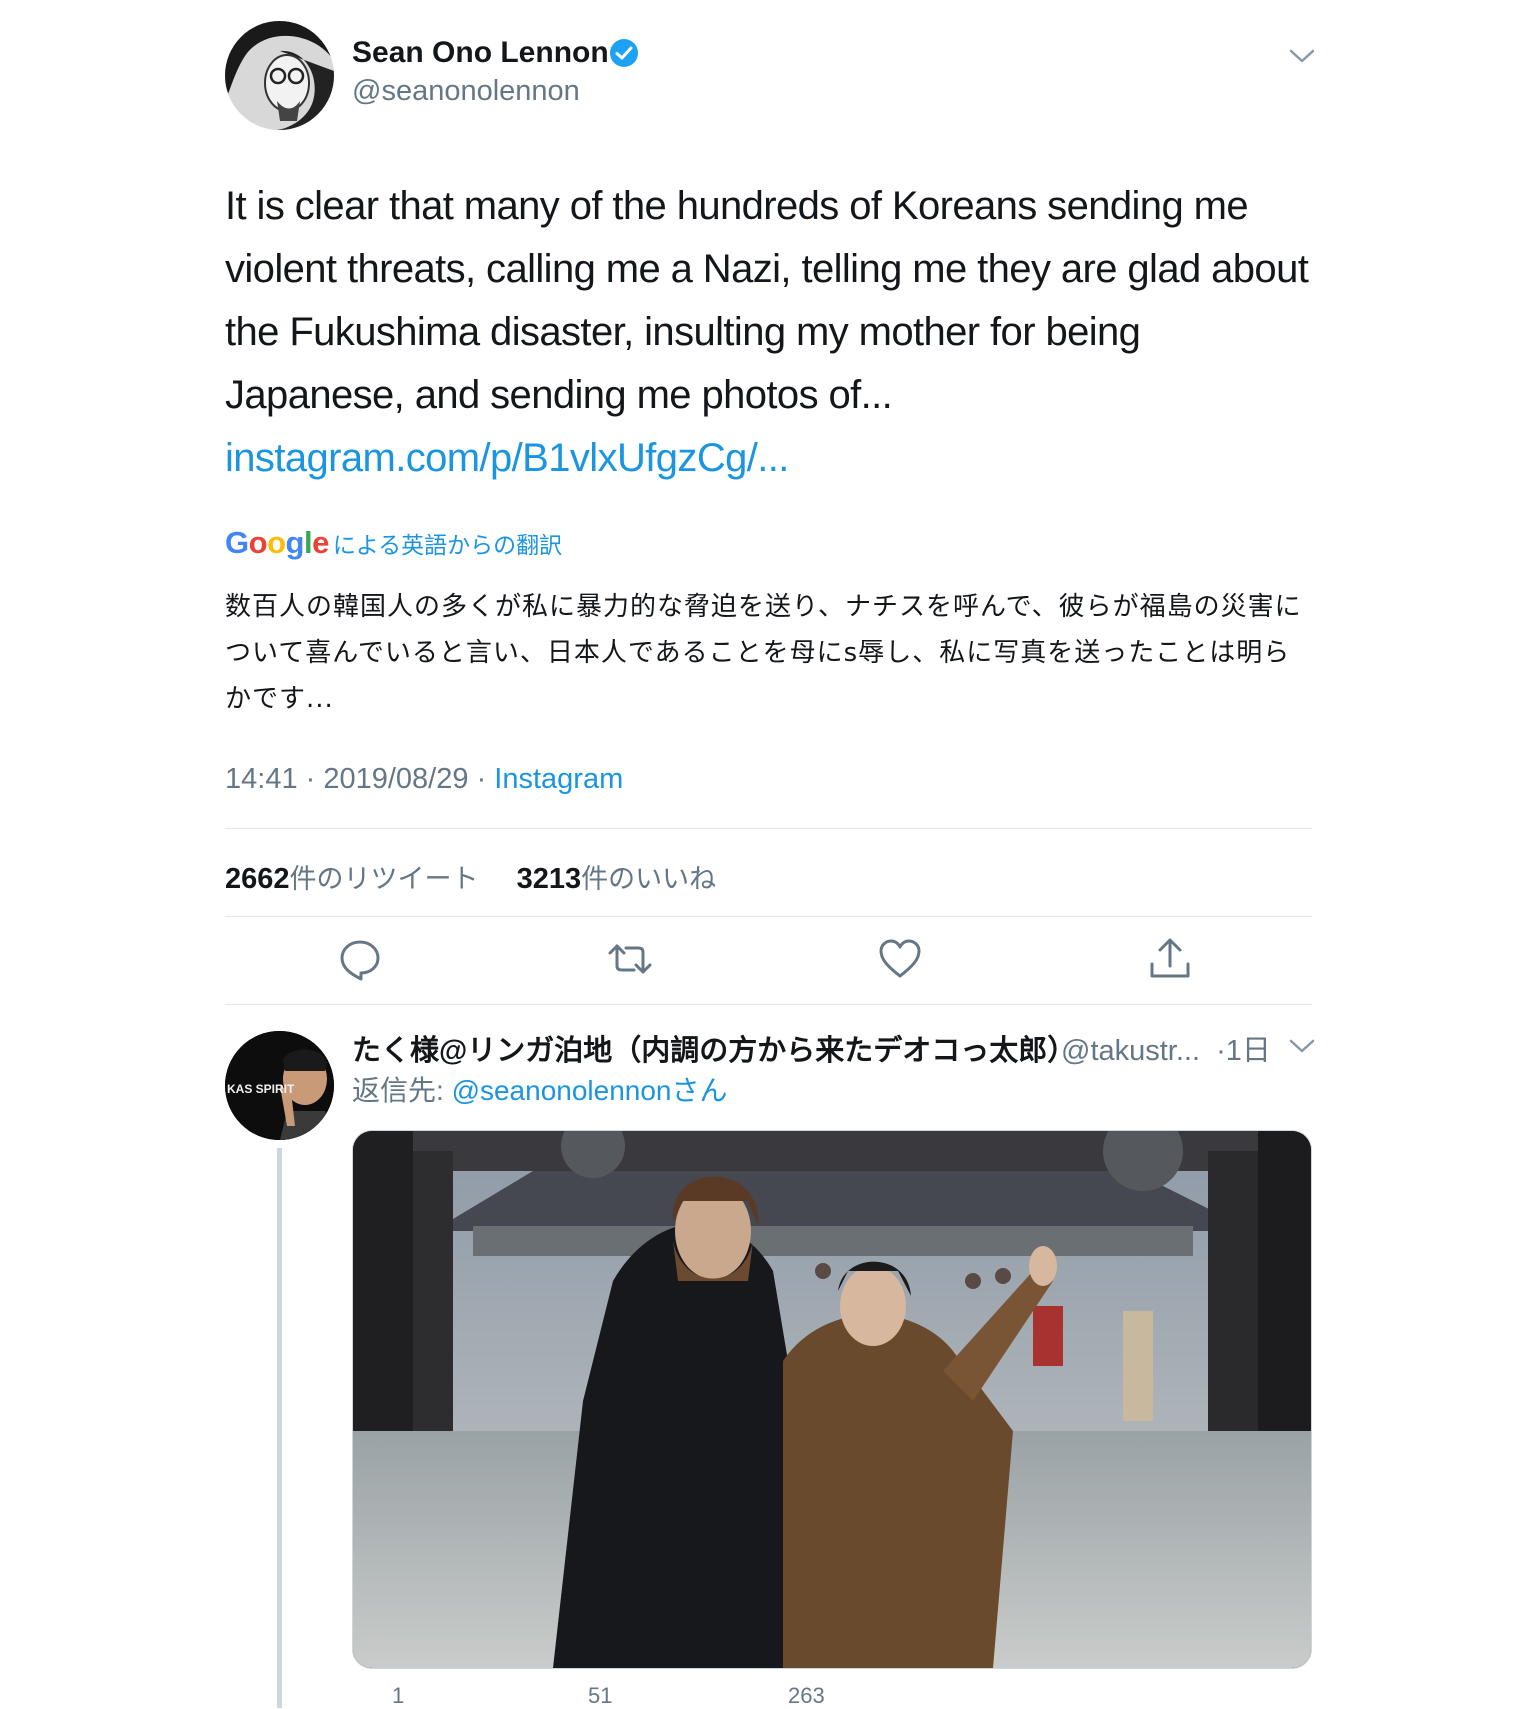  I want to click on like-count: 3213, so click(549, 879).